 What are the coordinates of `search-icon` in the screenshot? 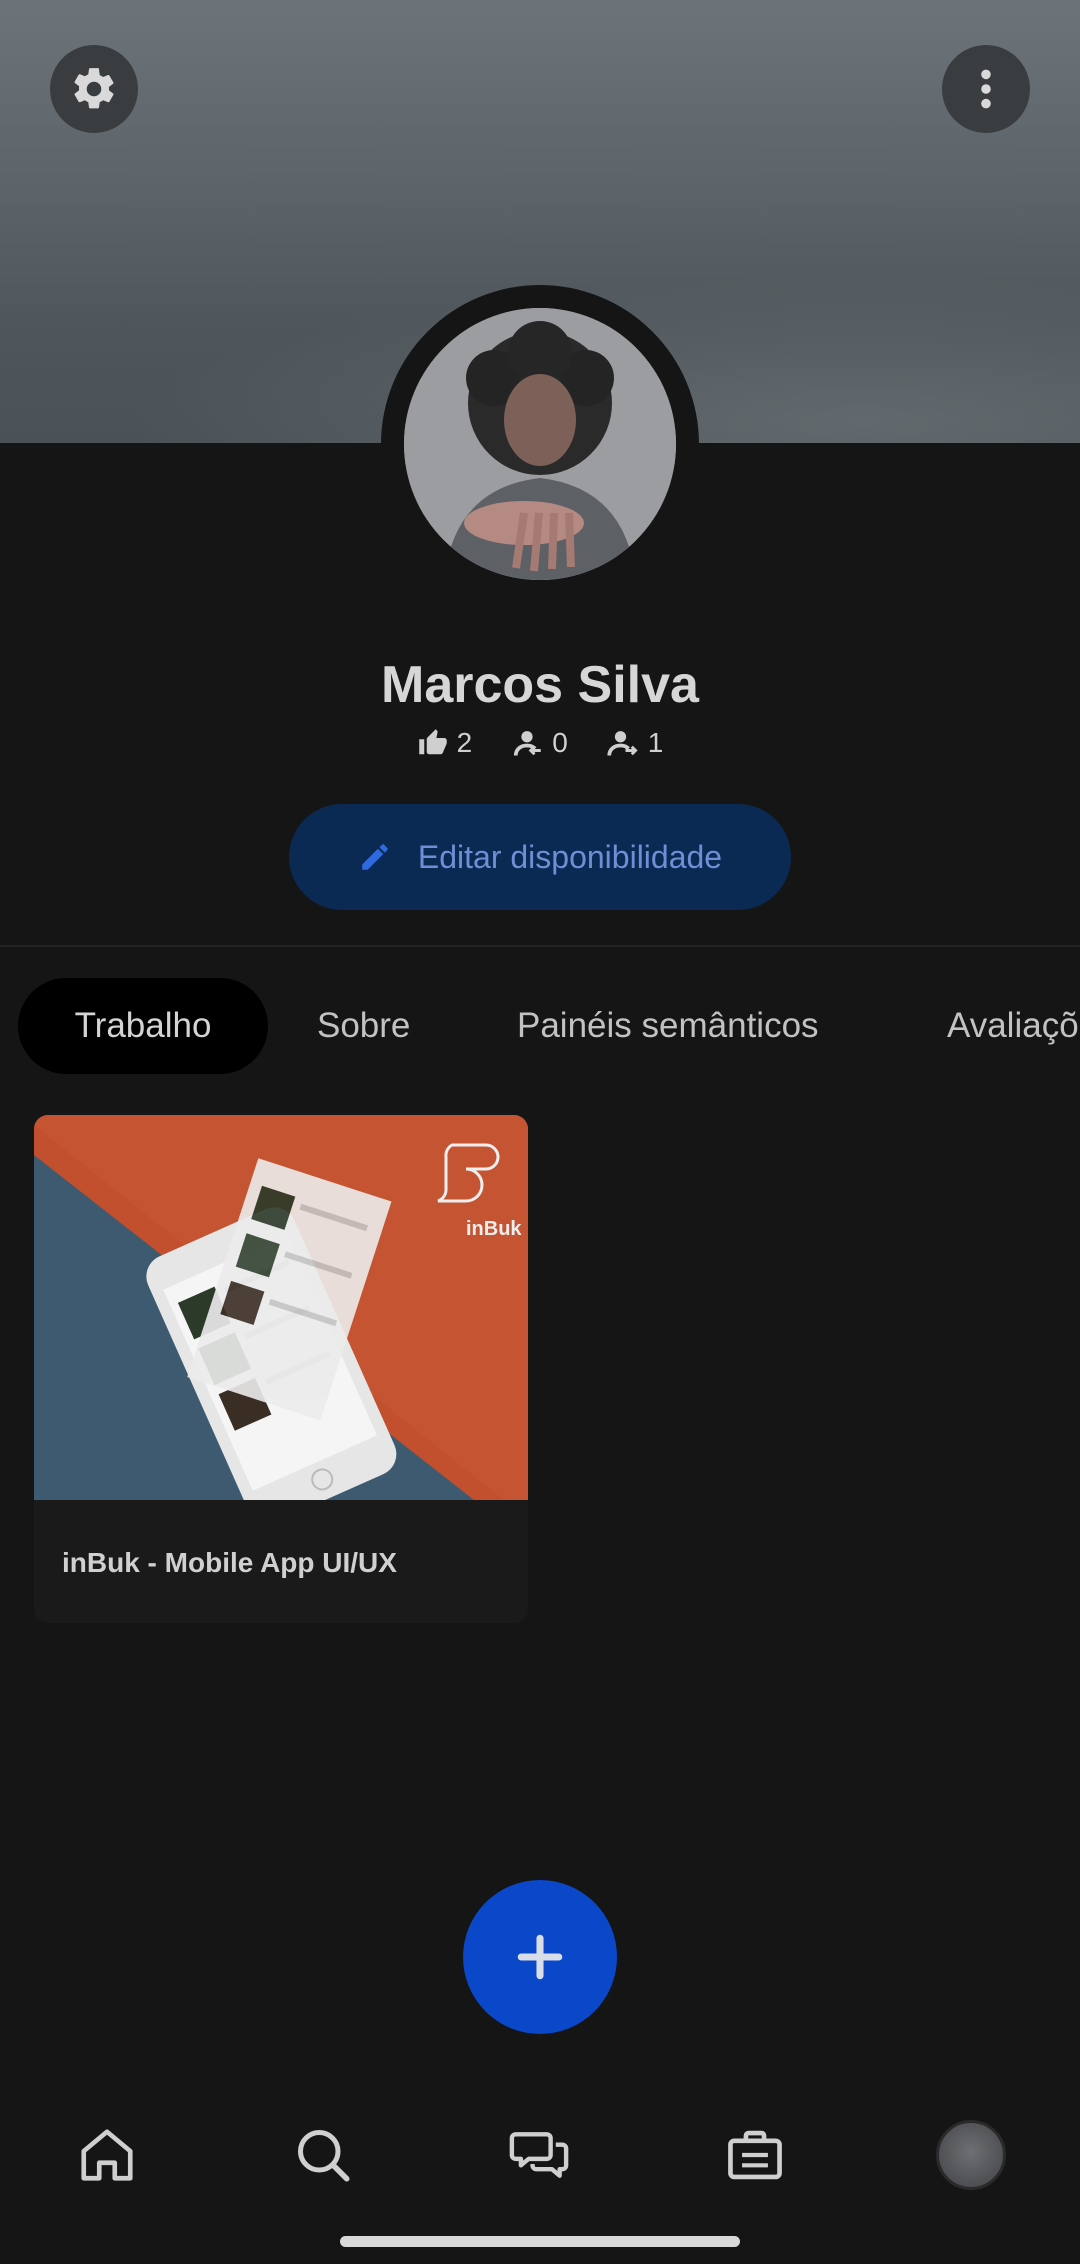 It's located at (324, 2156).